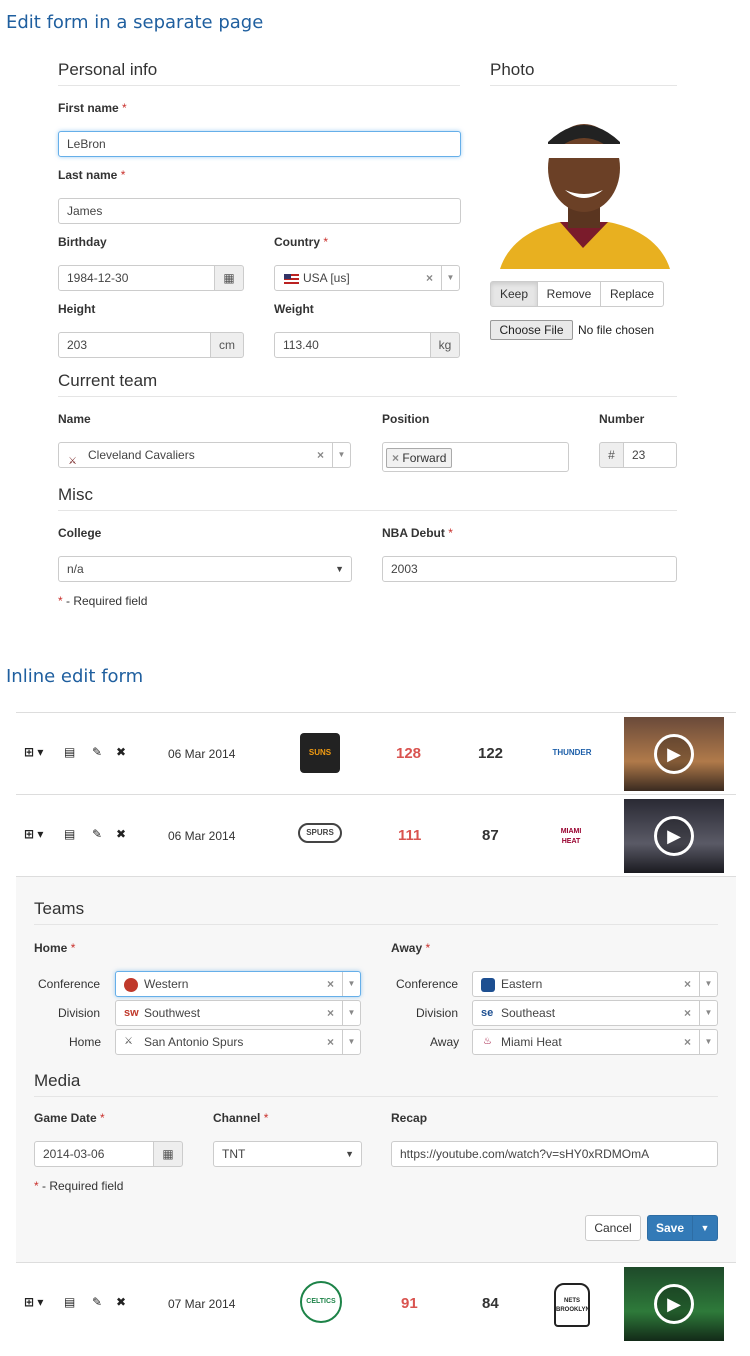  Describe the element at coordinates (487, 1013) in the screenshot. I see `southeast-division-icon: se` at that location.